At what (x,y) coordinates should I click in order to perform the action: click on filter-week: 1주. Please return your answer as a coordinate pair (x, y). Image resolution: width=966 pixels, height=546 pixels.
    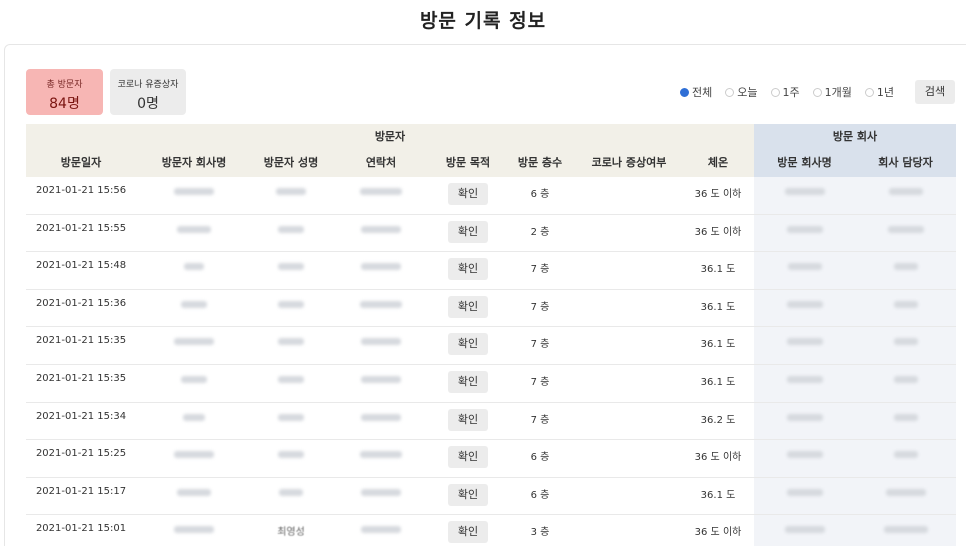
    Looking at the image, I should click on (785, 92).